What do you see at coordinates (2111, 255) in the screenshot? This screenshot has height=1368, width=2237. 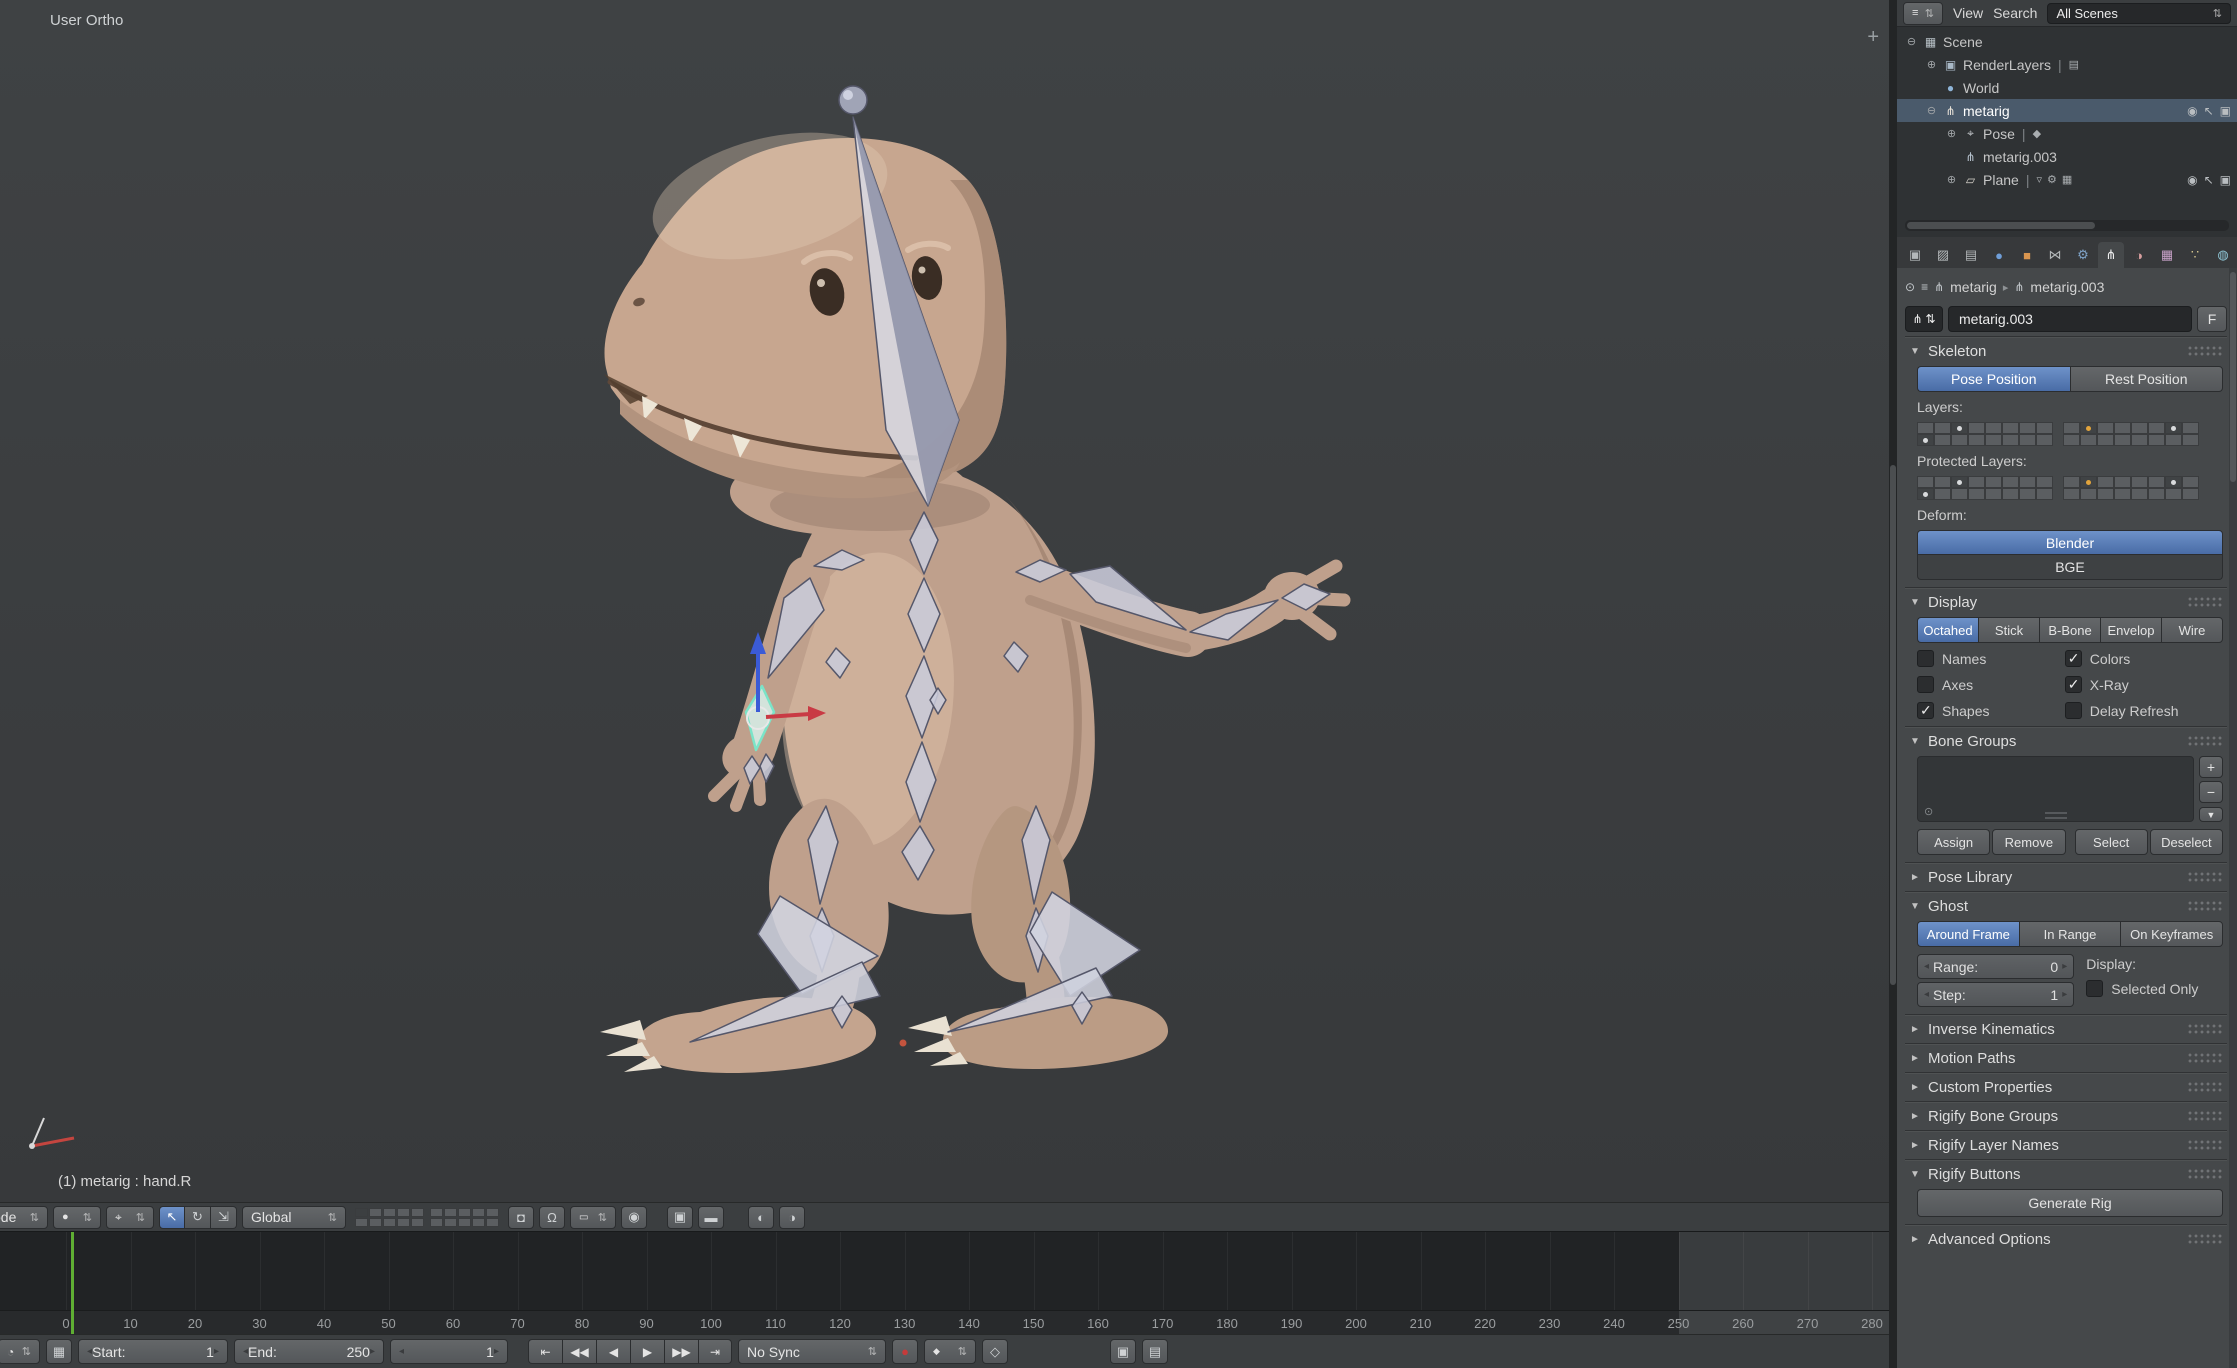 I see `tab-object-data: ⋔` at bounding box center [2111, 255].